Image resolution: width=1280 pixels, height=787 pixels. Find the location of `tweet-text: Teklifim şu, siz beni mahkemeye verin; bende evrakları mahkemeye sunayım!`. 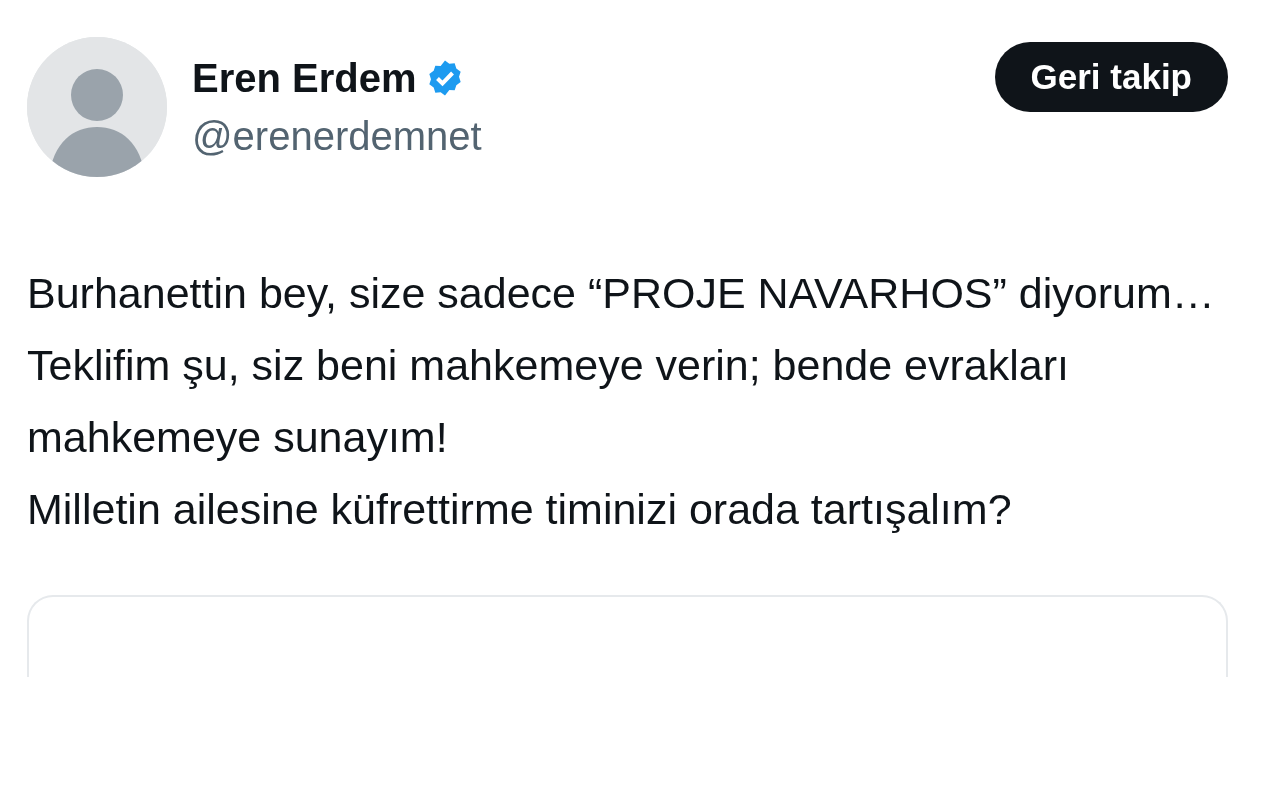

tweet-text: Teklifim şu, siz beni mahkemeye verin; bende evrakları mahkemeye sunayım! is located at coordinates (548, 401).